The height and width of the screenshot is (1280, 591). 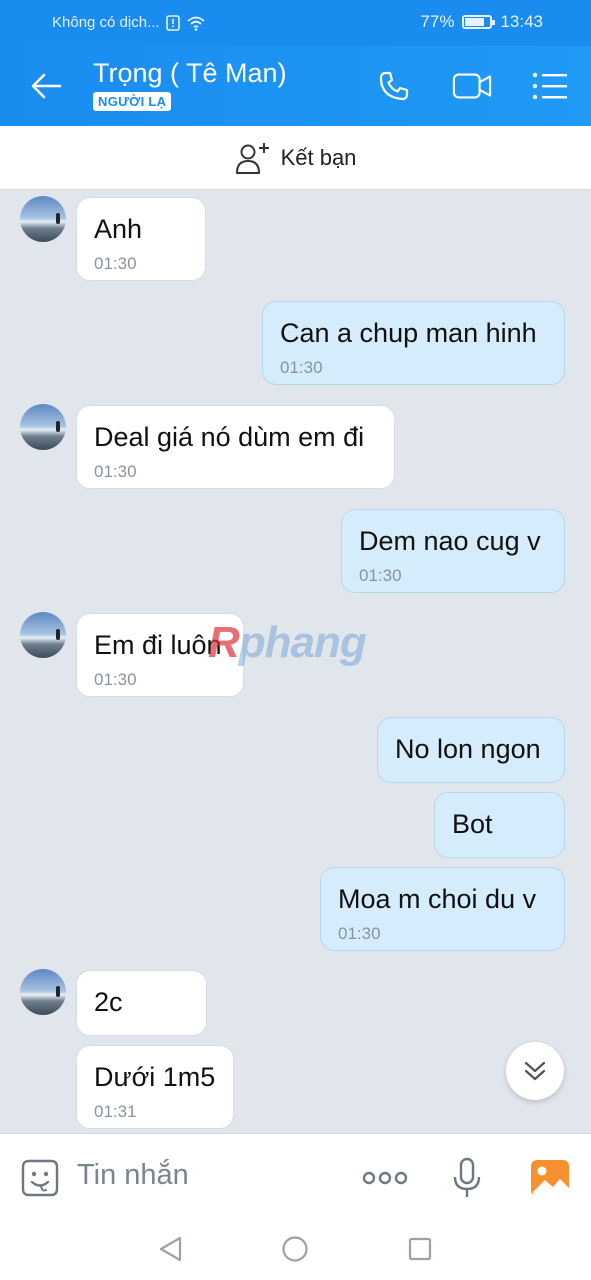 I want to click on image-icon, so click(x=550, y=1178).